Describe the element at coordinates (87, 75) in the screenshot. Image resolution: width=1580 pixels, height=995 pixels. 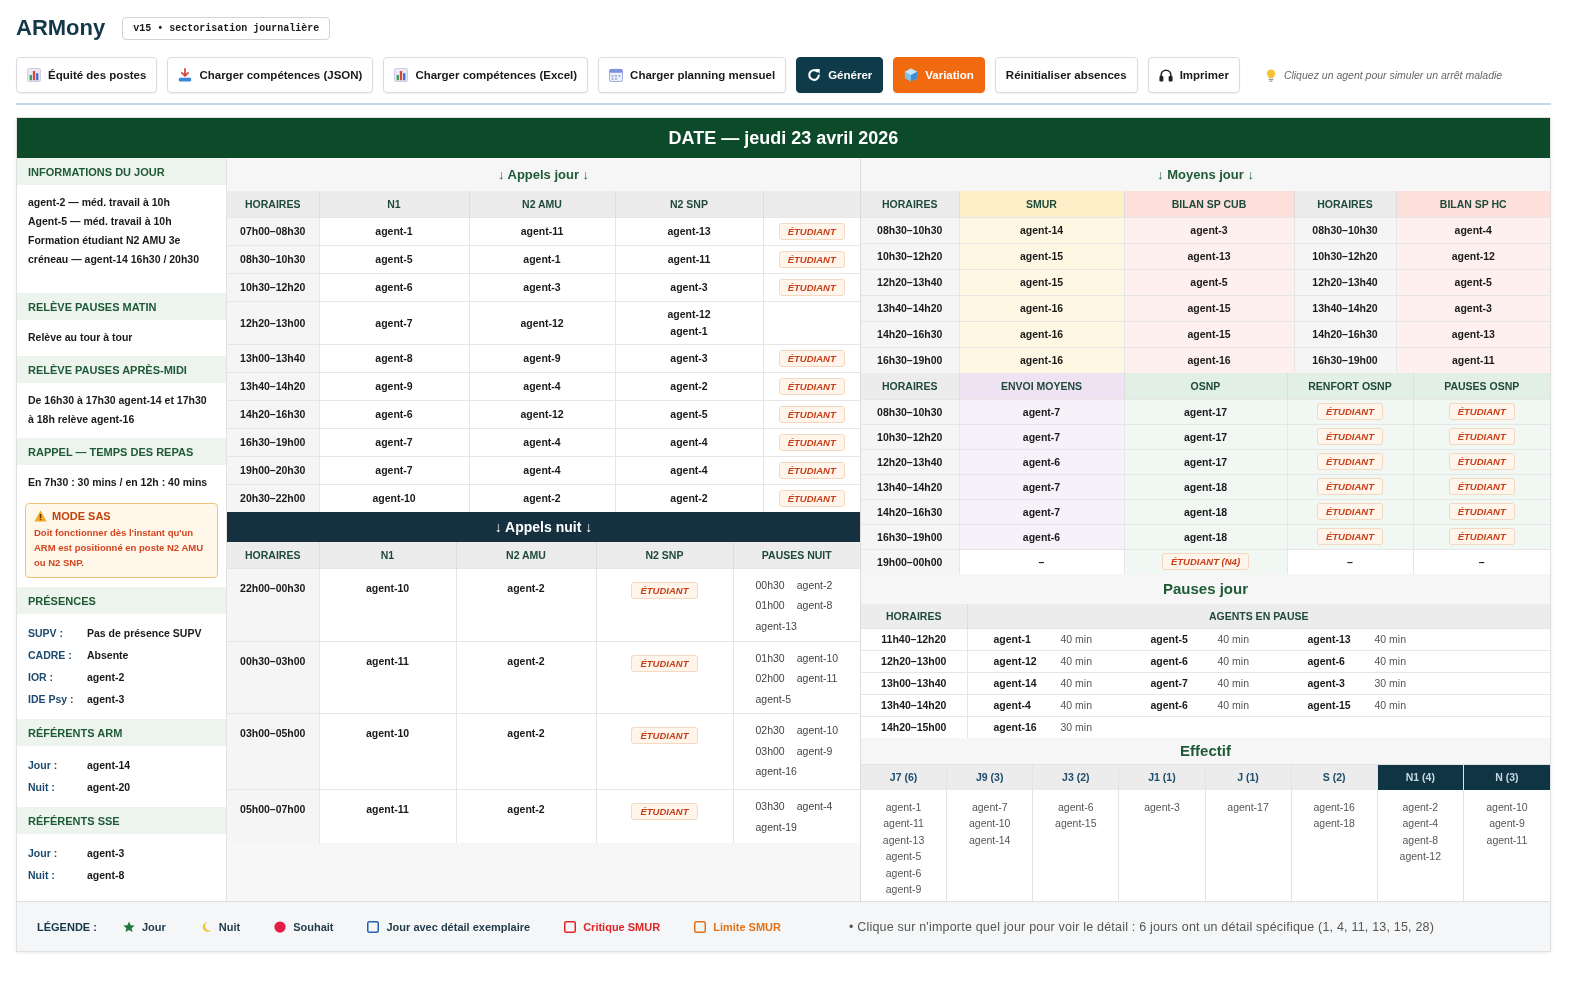
I see `toolbar-button: Équité des postes` at that location.